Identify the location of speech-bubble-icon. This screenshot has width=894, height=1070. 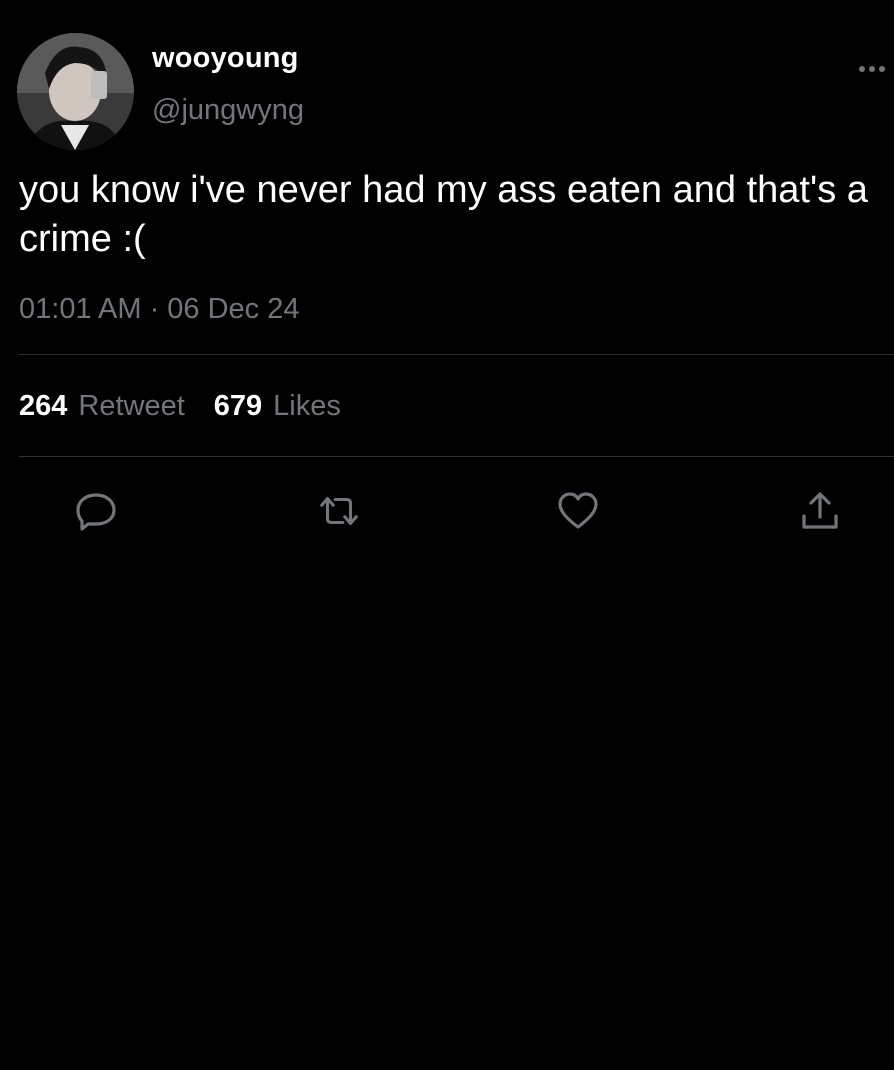
(96, 512).